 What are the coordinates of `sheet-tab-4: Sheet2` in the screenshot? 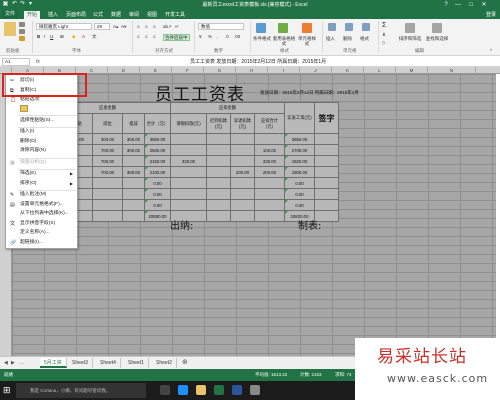 It's located at (164, 363).